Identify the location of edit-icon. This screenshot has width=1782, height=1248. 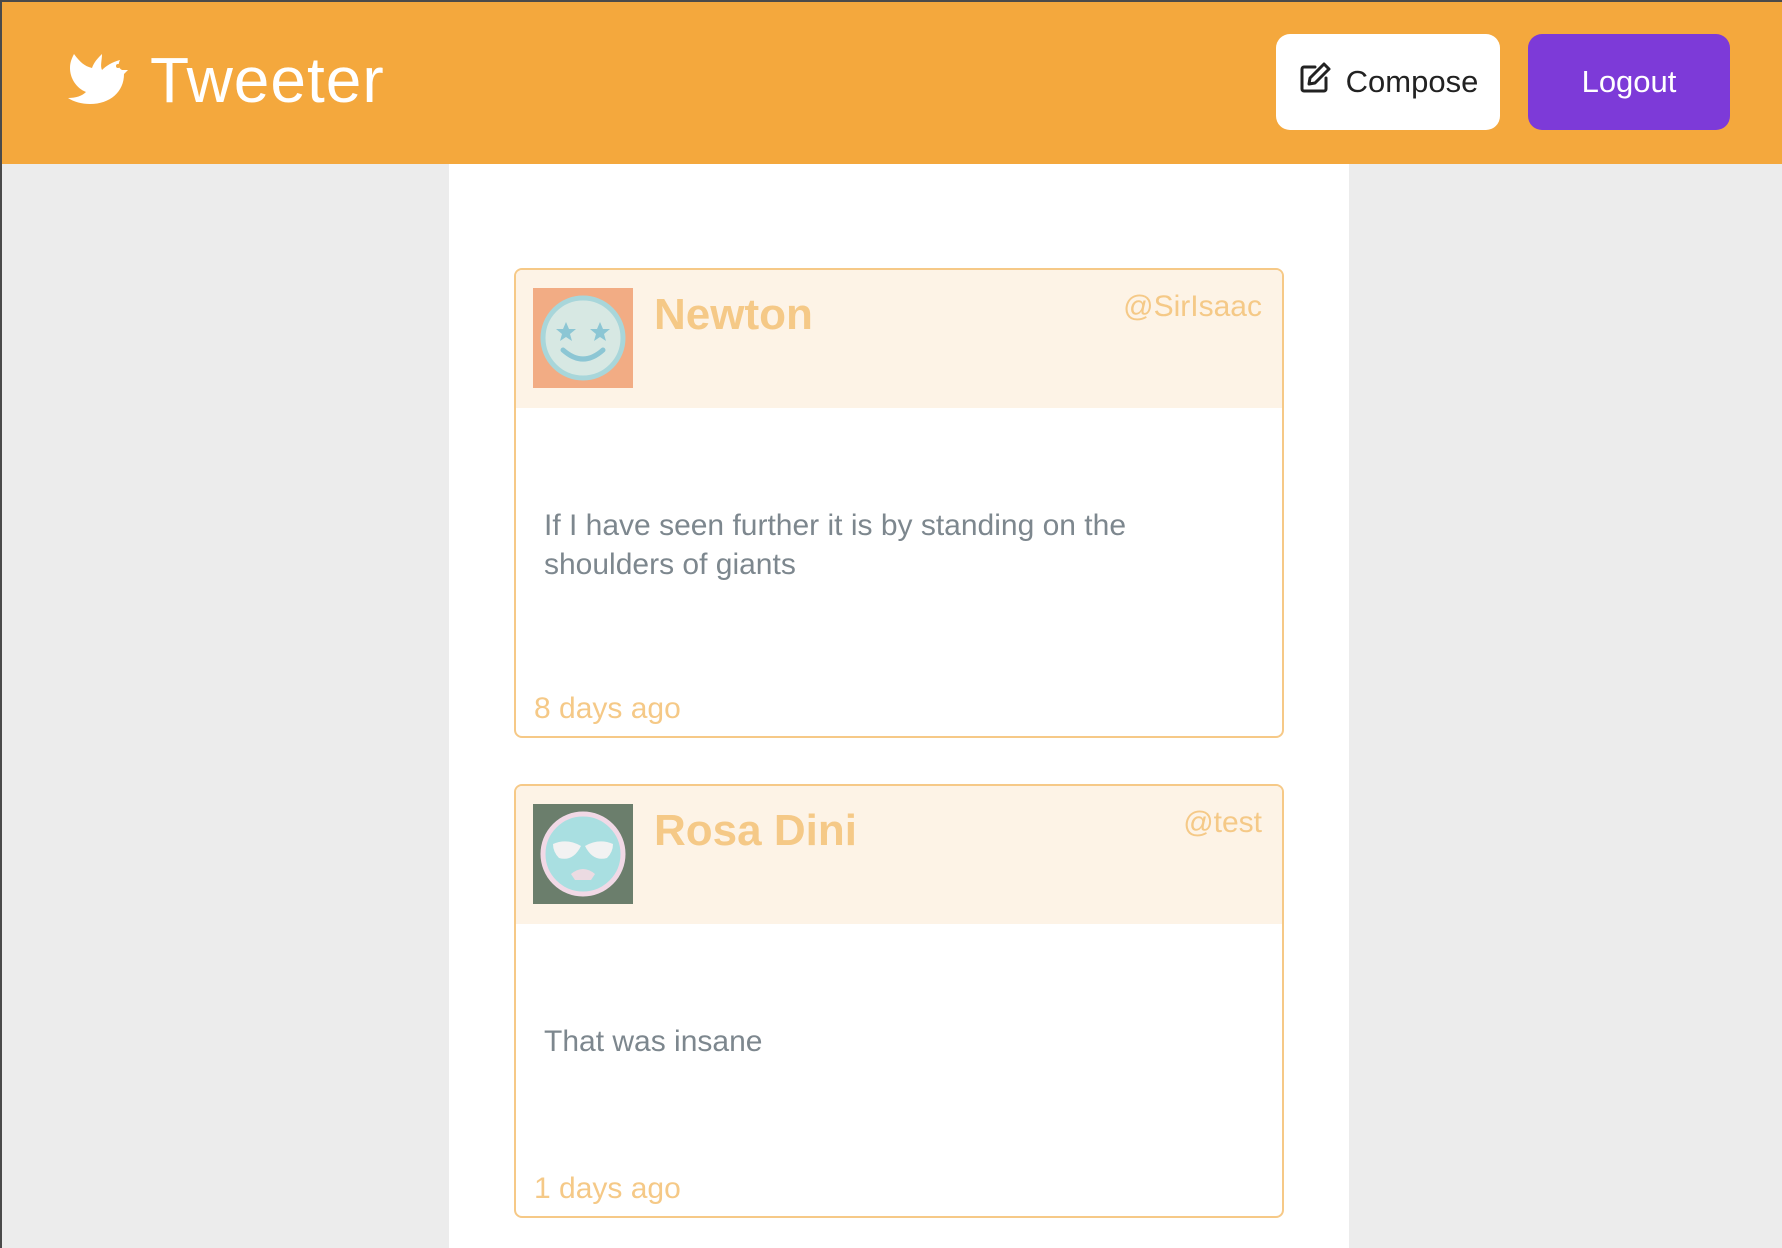
(1315, 82).